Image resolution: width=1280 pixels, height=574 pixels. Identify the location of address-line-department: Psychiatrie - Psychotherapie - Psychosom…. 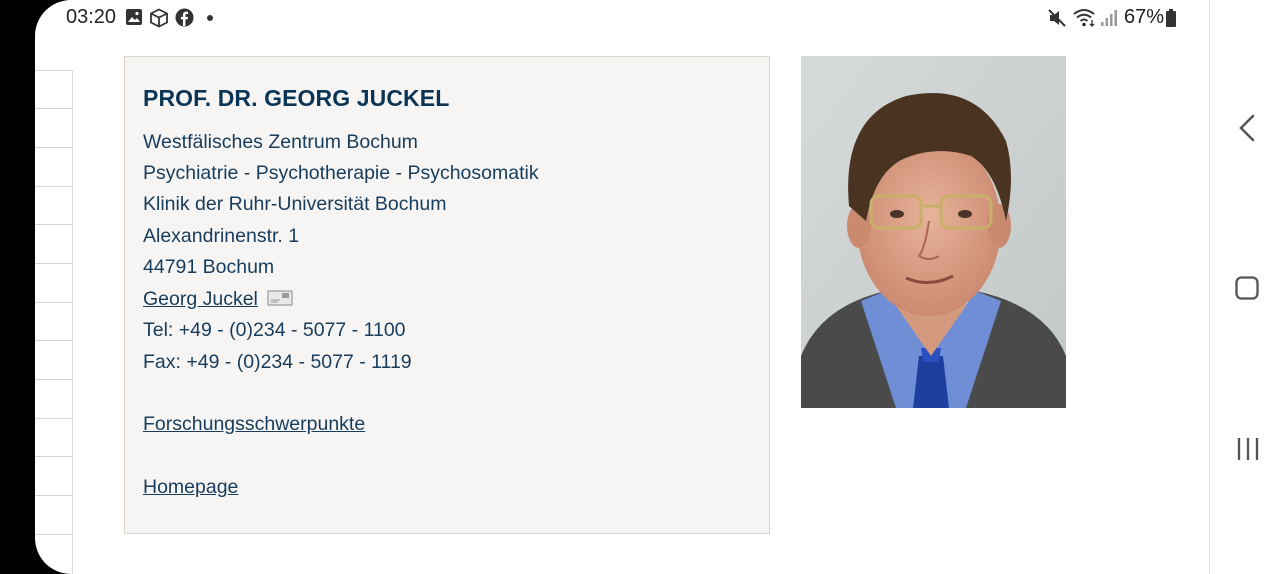
(341, 173).